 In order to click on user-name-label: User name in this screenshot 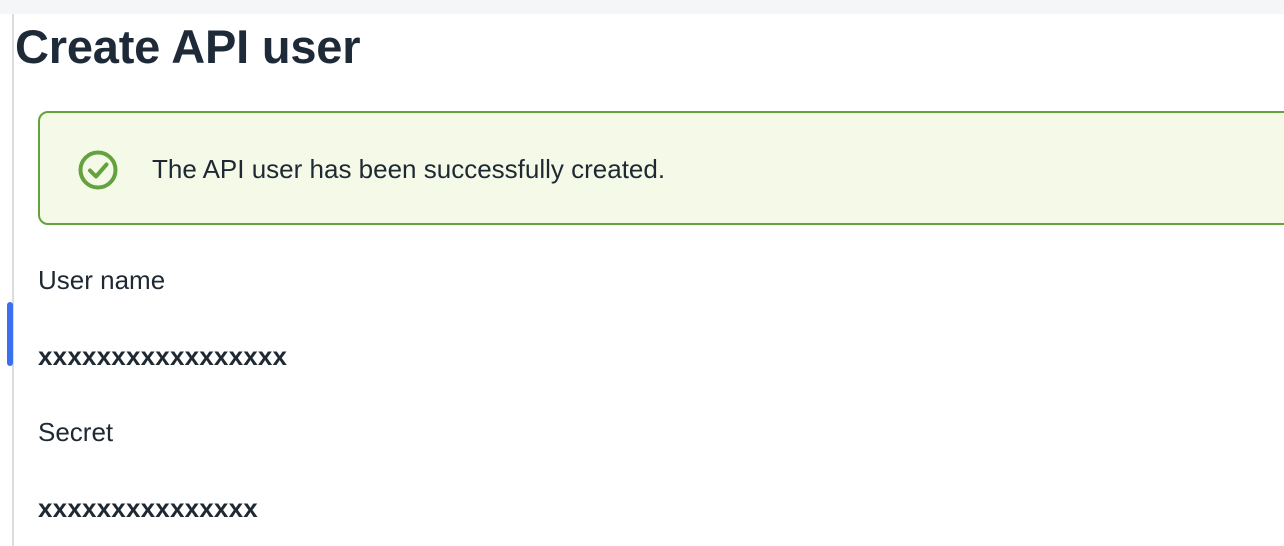, I will do `click(102, 280)`.